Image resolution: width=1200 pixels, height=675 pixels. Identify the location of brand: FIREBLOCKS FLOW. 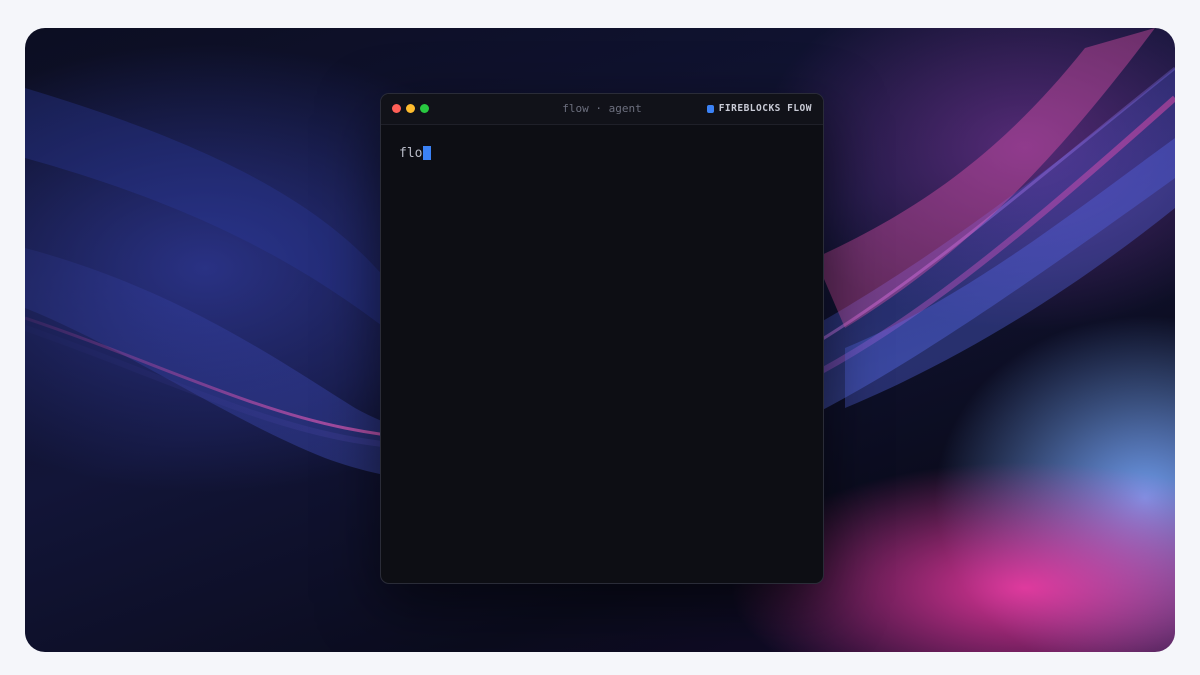
(759, 108).